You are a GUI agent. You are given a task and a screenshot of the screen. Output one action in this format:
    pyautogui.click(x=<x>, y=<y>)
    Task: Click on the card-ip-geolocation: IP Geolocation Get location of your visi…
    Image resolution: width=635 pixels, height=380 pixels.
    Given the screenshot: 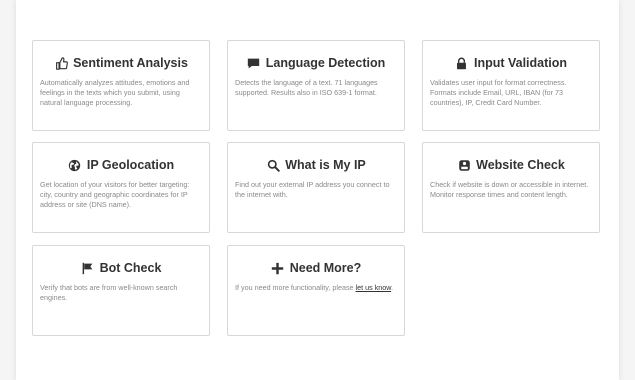 What is the action you would take?
    pyautogui.click(x=121, y=187)
    